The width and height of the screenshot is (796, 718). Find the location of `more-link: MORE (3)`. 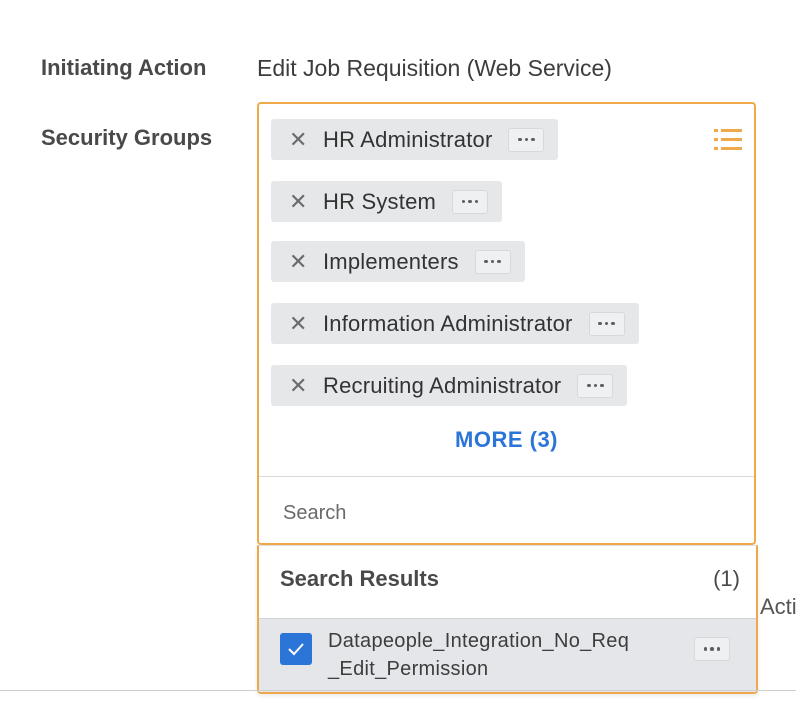

more-link: MORE (3) is located at coordinates (506, 440).